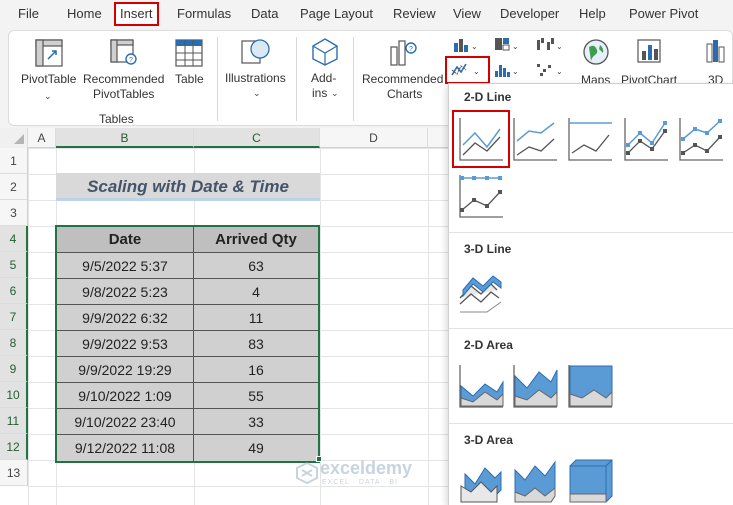 Image resolution: width=733 pixels, height=505 pixels. I want to click on recommended-pivottables-icon: ?, so click(123, 52).